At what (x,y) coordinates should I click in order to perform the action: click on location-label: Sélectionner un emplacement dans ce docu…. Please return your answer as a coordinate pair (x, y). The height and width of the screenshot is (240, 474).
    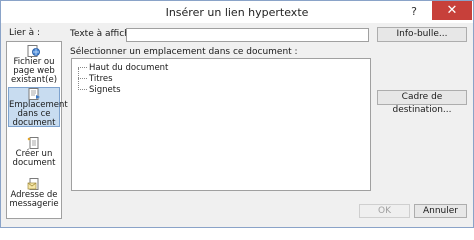
    Looking at the image, I should click on (184, 52).